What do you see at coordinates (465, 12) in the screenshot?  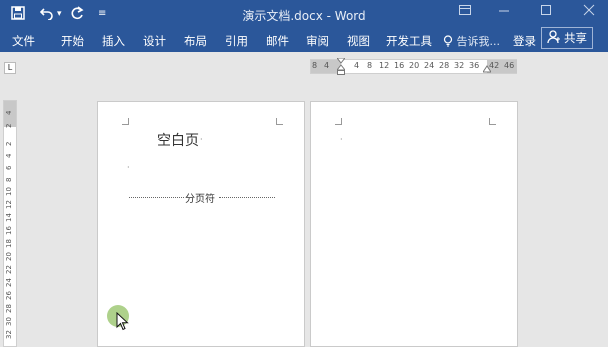 I see `ribbon-display-options-icon` at bounding box center [465, 12].